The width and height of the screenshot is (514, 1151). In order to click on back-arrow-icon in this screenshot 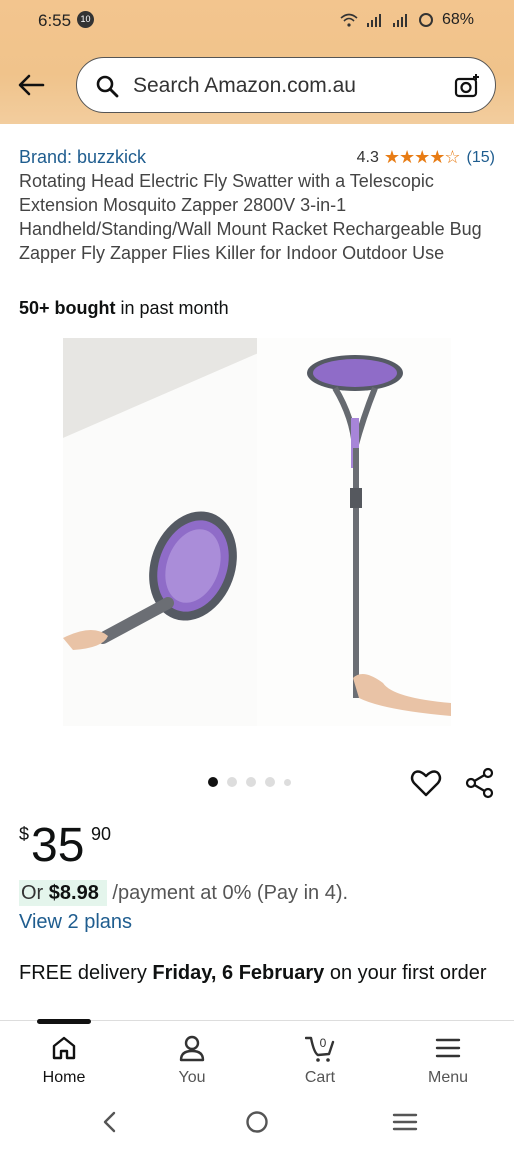, I will do `click(31, 85)`.